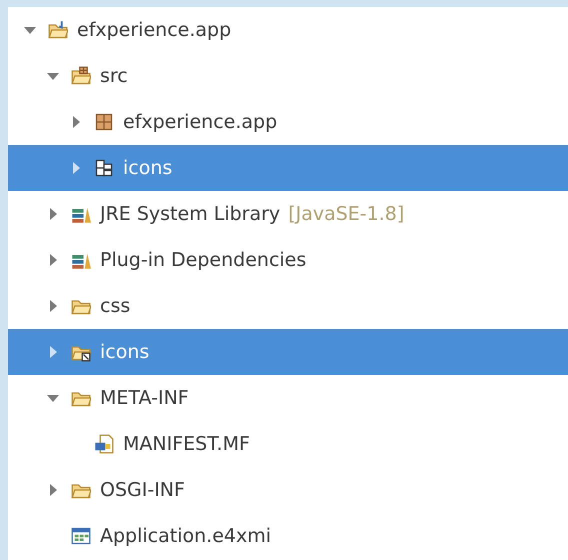 Image resolution: width=568 pixels, height=560 pixels. What do you see at coordinates (288, 398) in the screenshot?
I see `tree-item: META-INF` at bounding box center [288, 398].